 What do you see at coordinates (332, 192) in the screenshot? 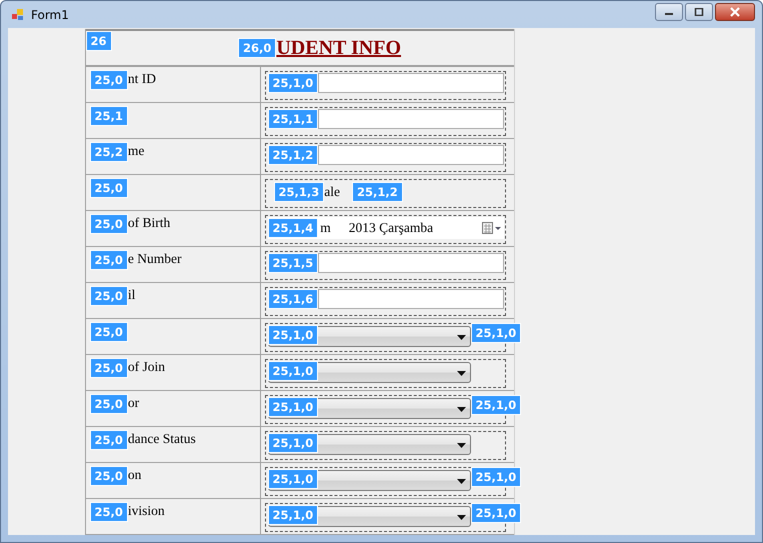
I see `radio-label: ale` at bounding box center [332, 192].